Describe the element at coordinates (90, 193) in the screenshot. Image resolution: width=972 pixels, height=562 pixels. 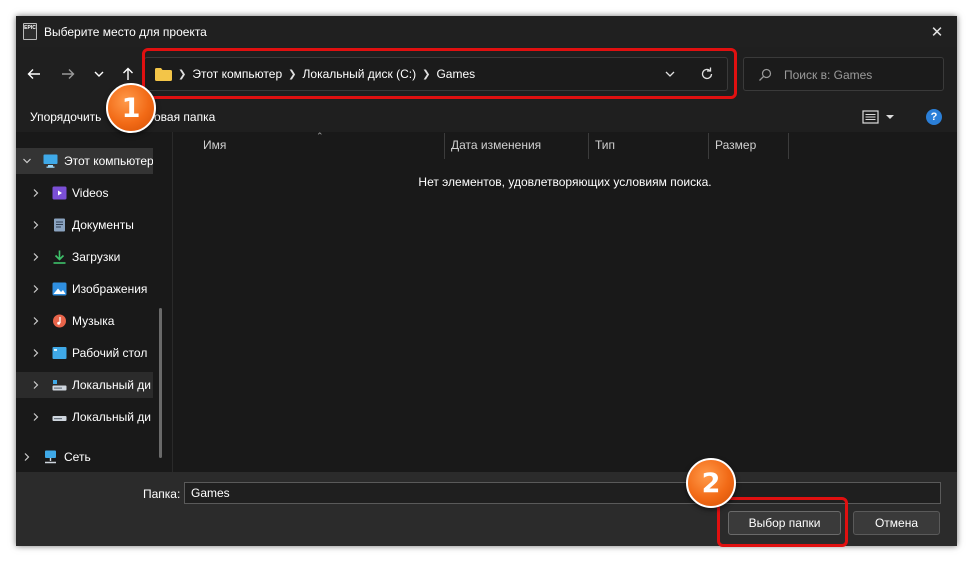
I see `sidebar-item-label: Videos` at that location.